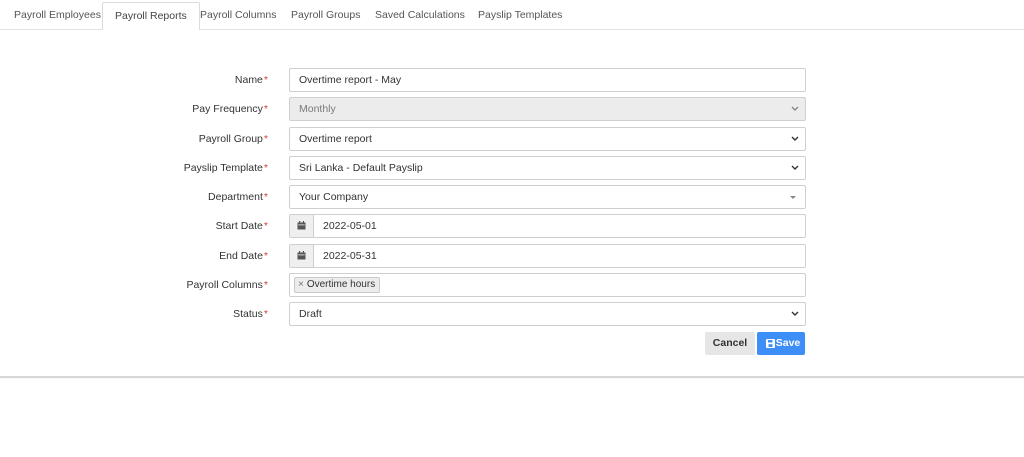 The height and width of the screenshot is (457, 1024). I want to click on name-label: Name*, so click(251, 80).